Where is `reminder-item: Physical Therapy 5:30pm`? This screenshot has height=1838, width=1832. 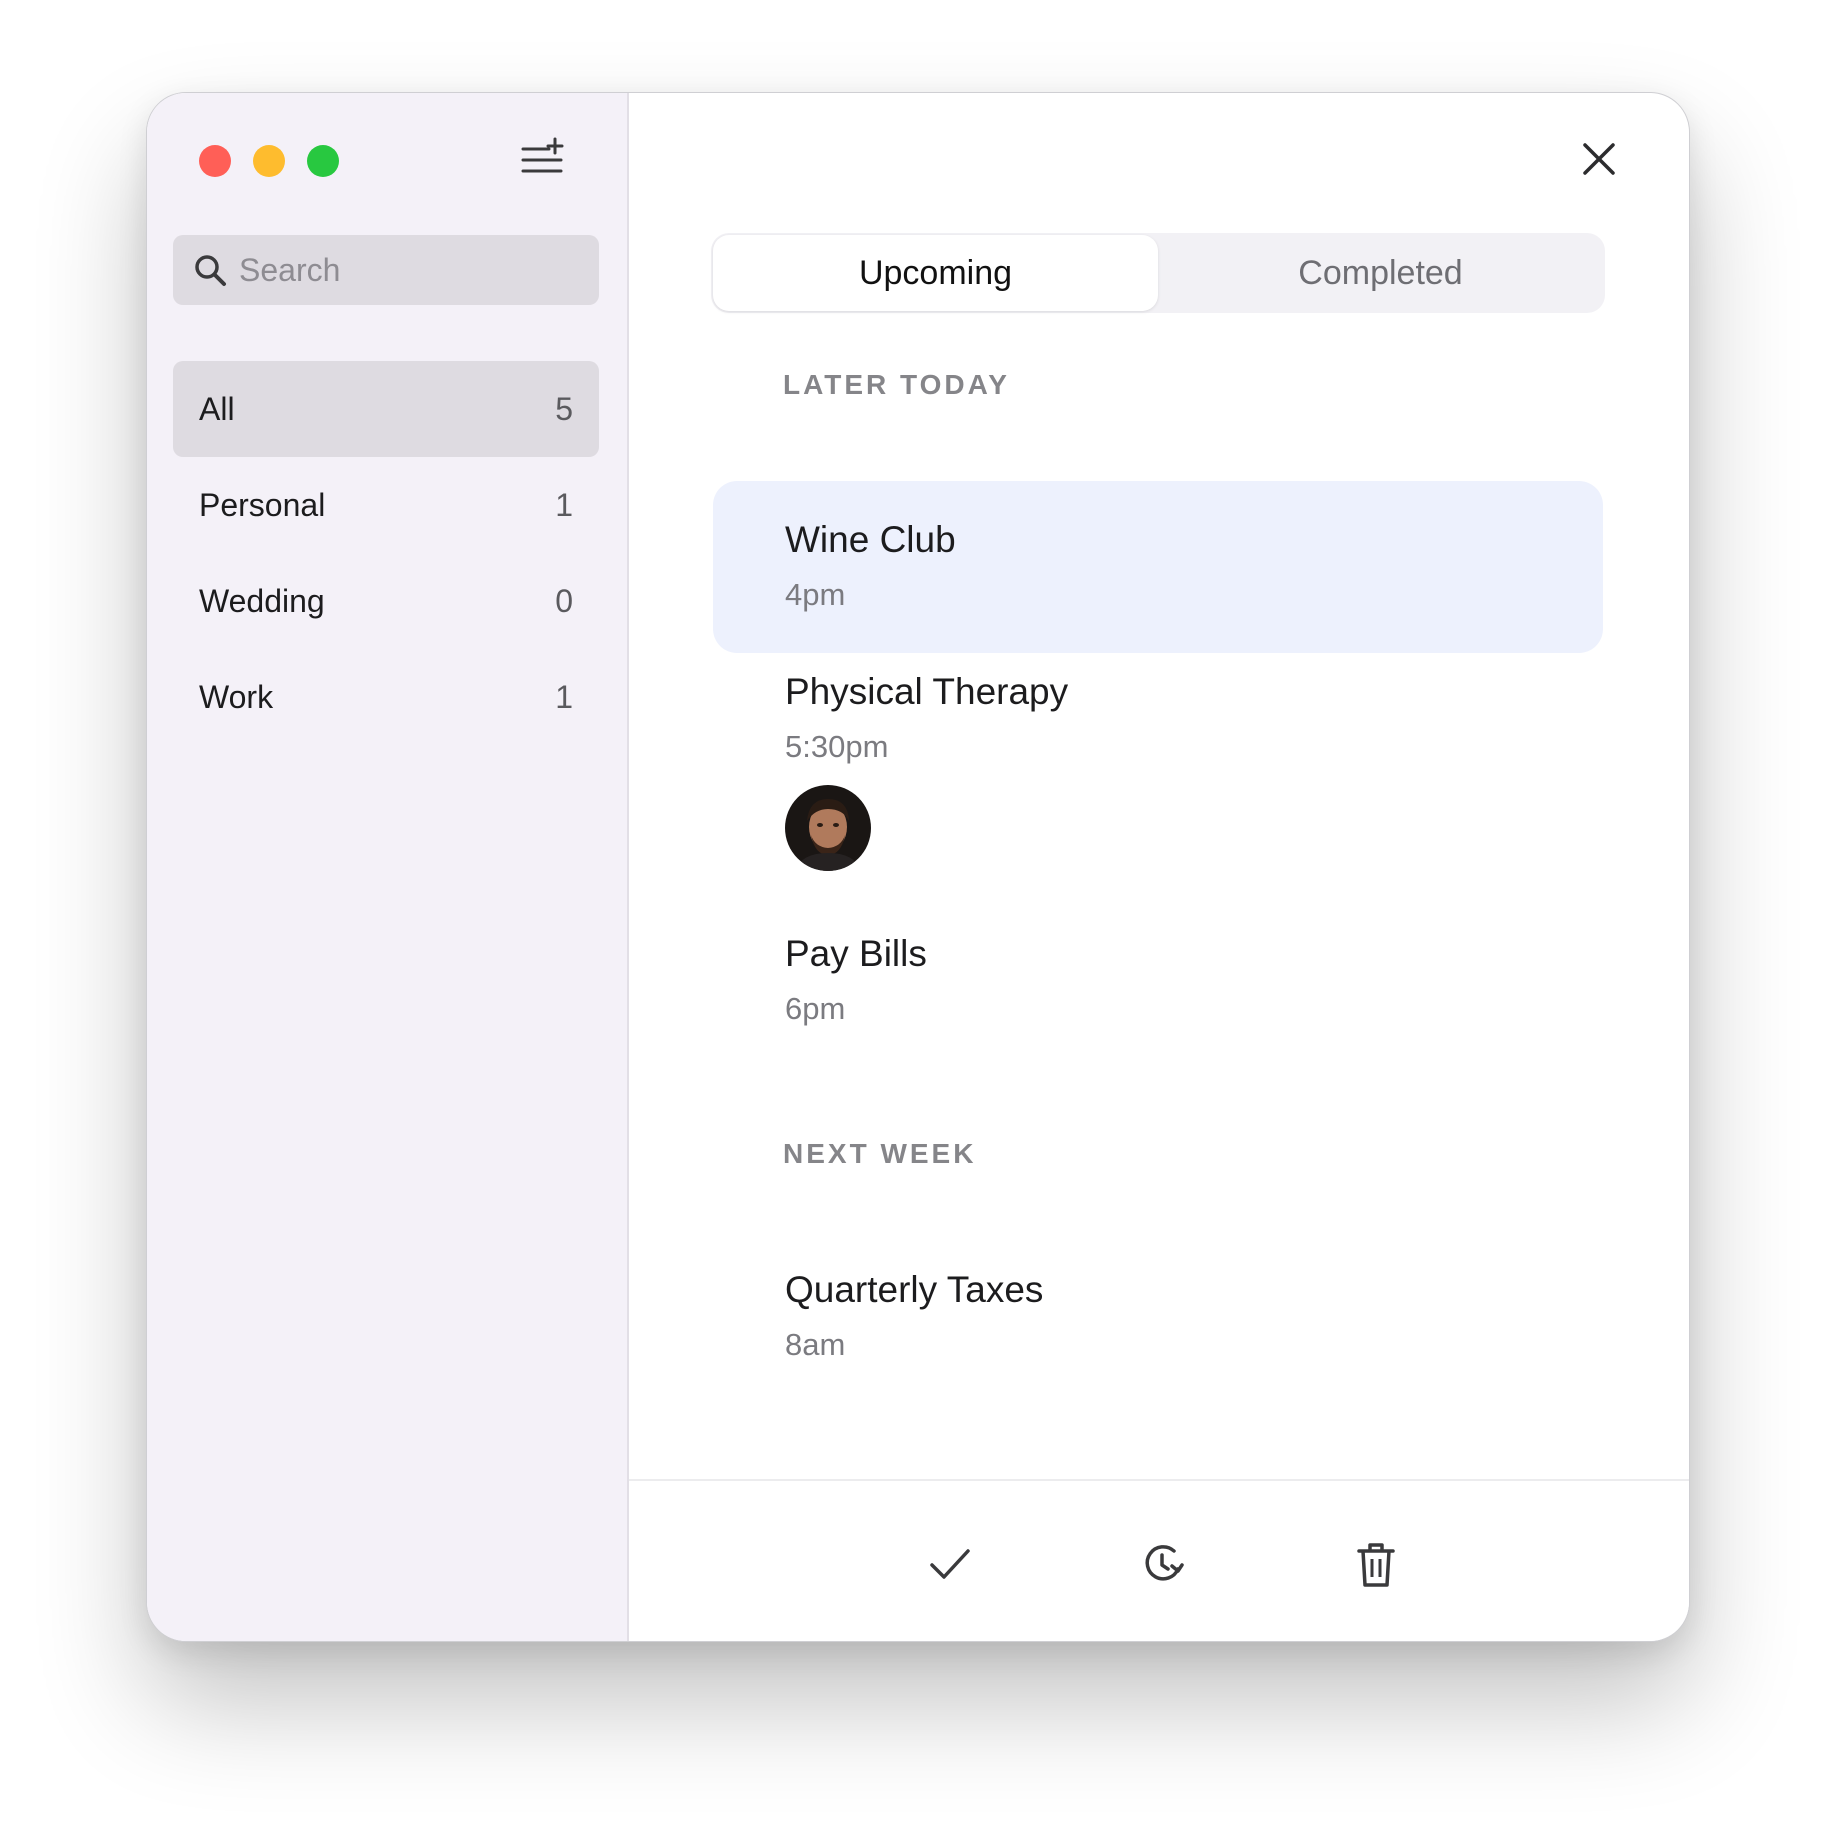
reminder-item: Physical Therapy 5:30pm is located at coordinates (1158, 771).